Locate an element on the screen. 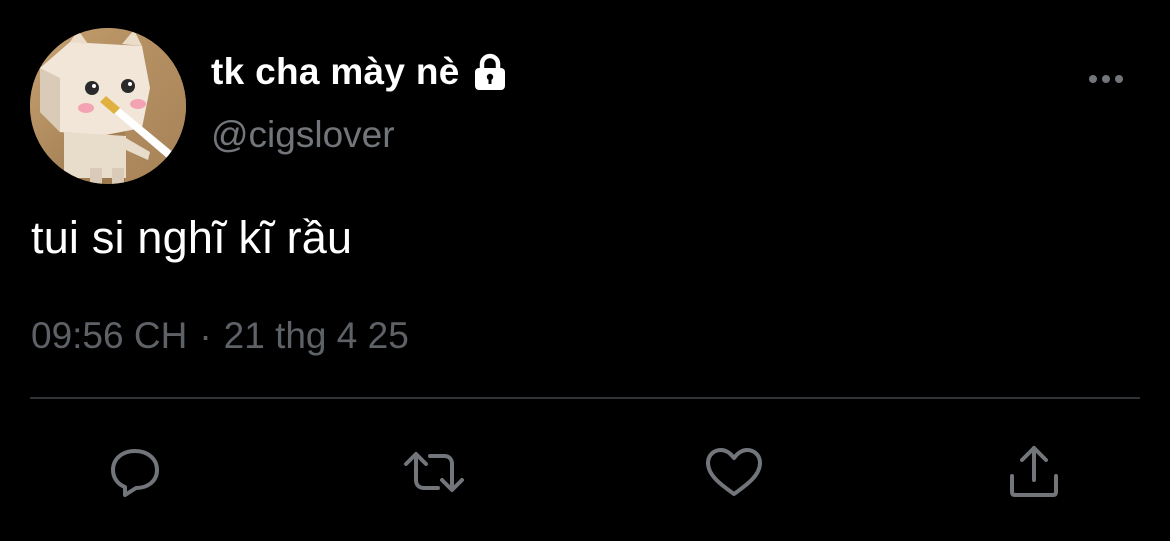  display-name: tk cha mày nè is located at coordinates (335, 72).